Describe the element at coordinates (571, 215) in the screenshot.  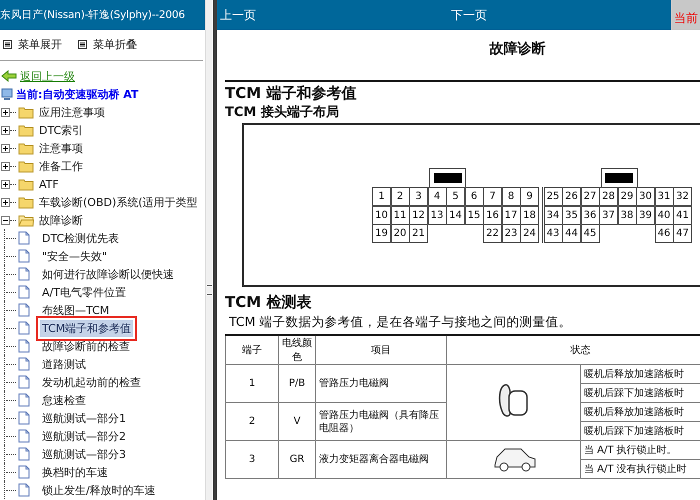
I see `pin-number: 35` at that location.